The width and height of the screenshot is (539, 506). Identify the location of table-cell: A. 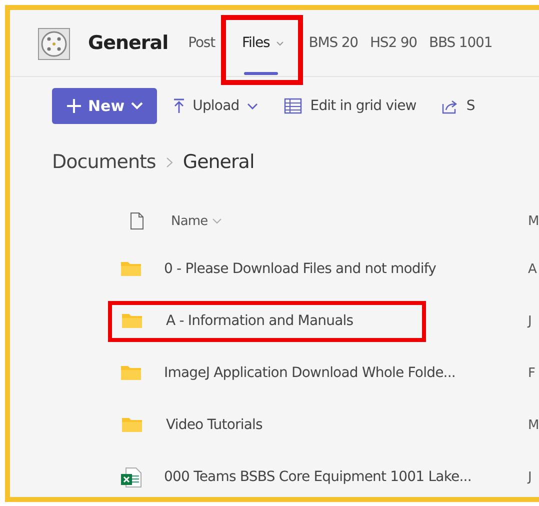
(532, 269).